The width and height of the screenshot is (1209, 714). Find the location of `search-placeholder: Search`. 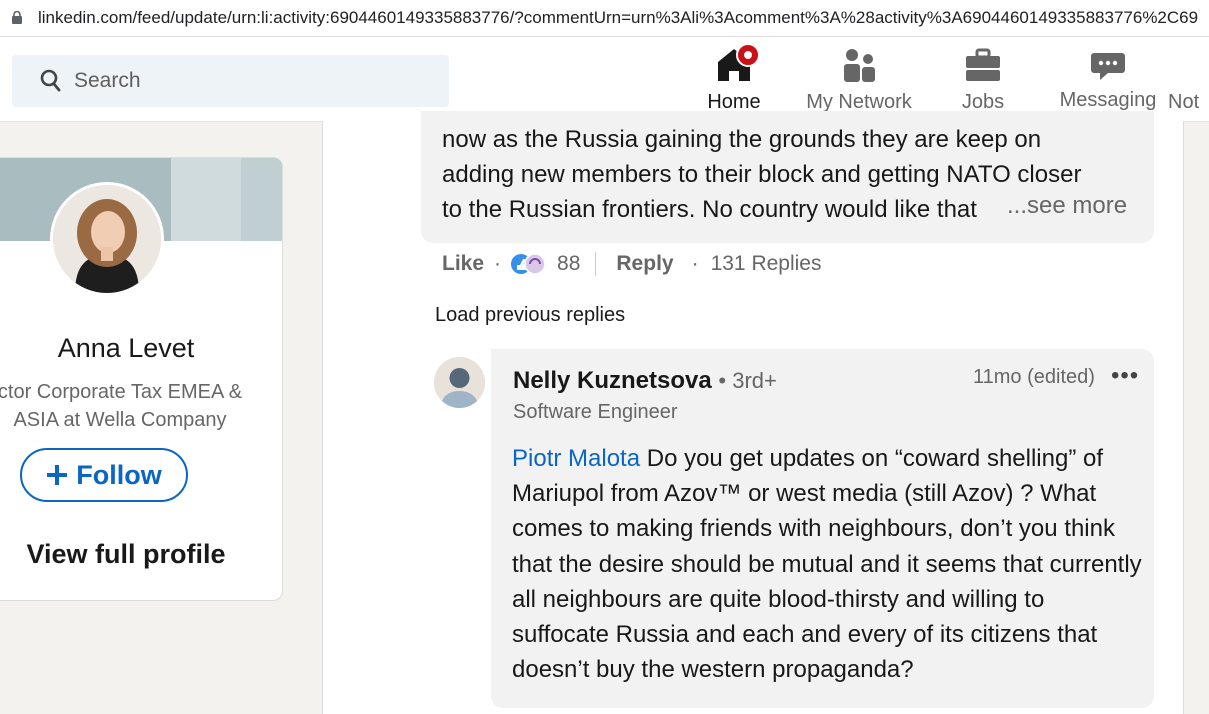

search-placeholder: Search is located at coordinates (107, 80).